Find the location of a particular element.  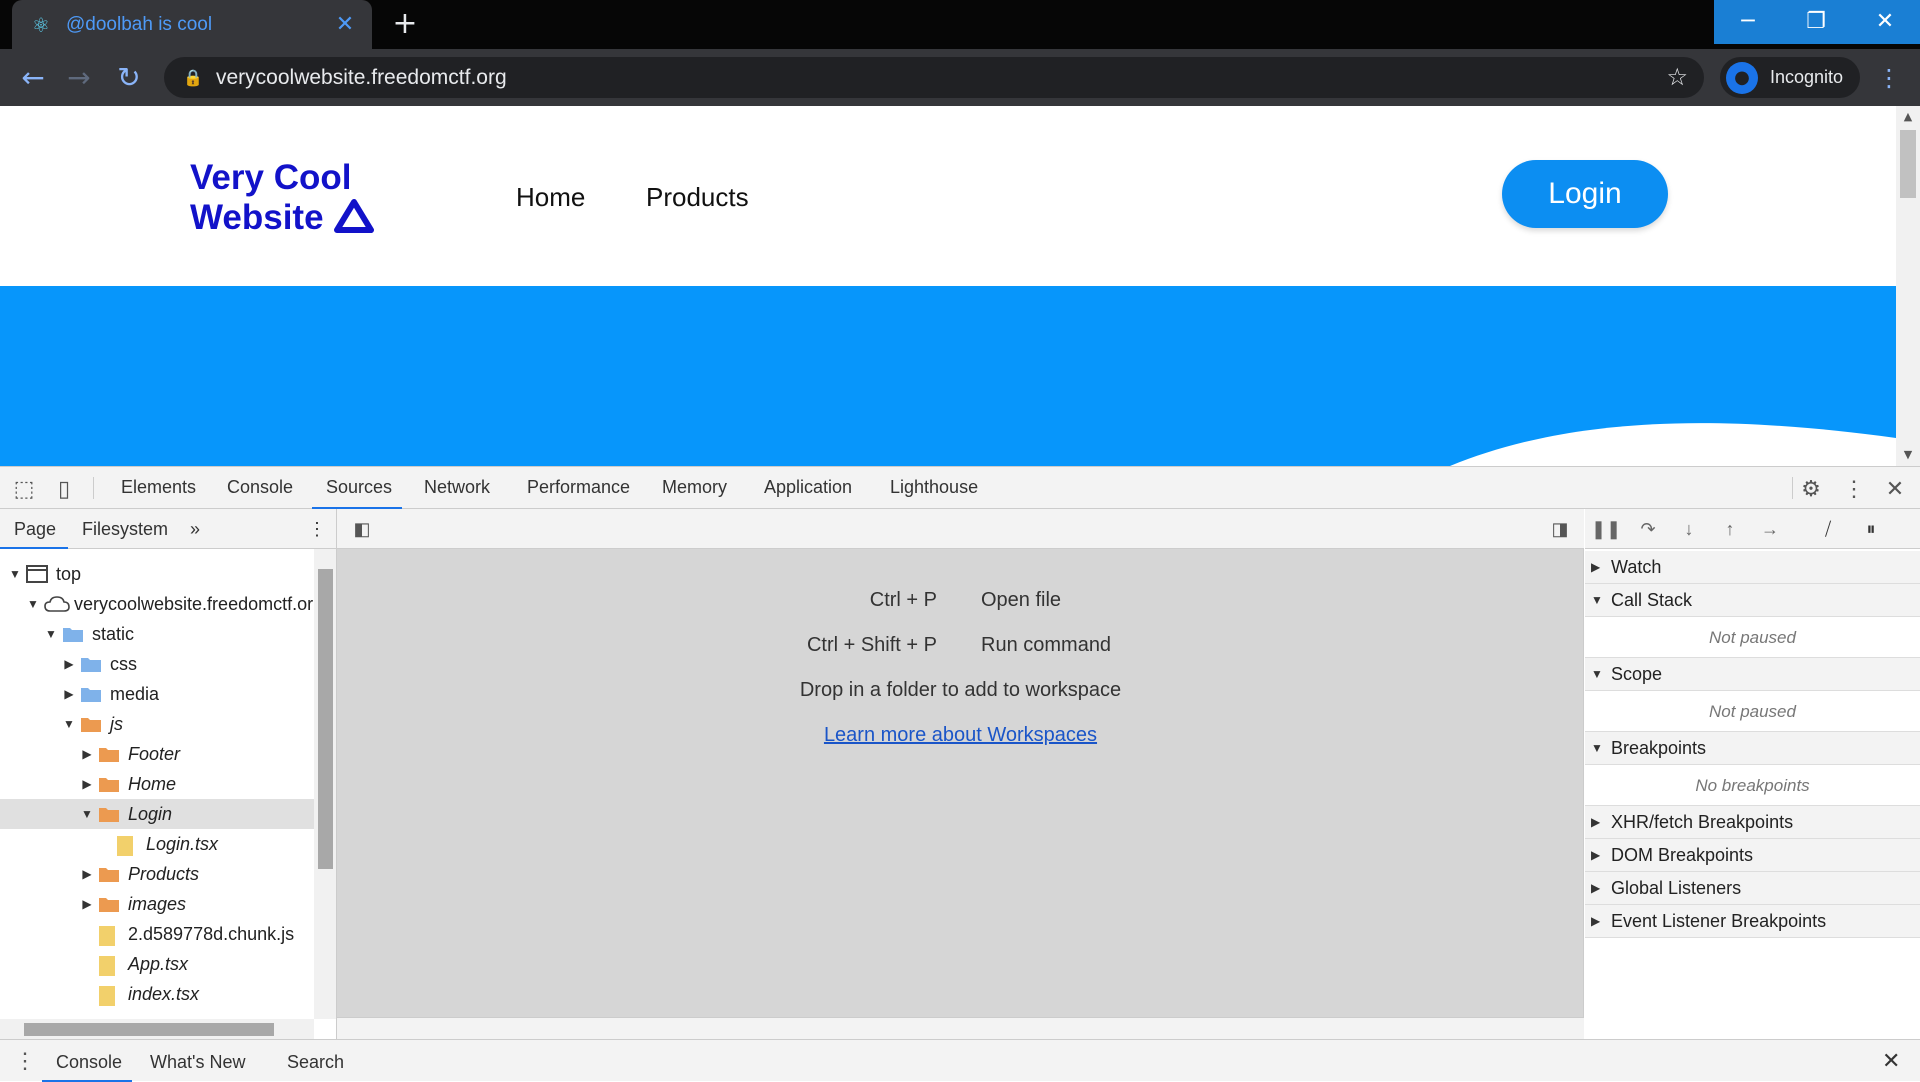

restore-button: ❐ is located at coordinates (1816, 22).